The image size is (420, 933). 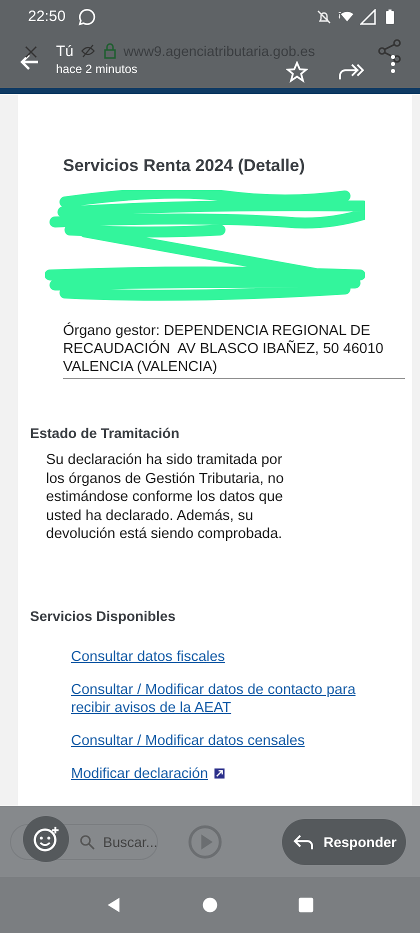 What do you see at coordinates (105, 433) in the screenshot?
I see `section-heading: Estado de Tramitación` at bounding box center [105, 433].